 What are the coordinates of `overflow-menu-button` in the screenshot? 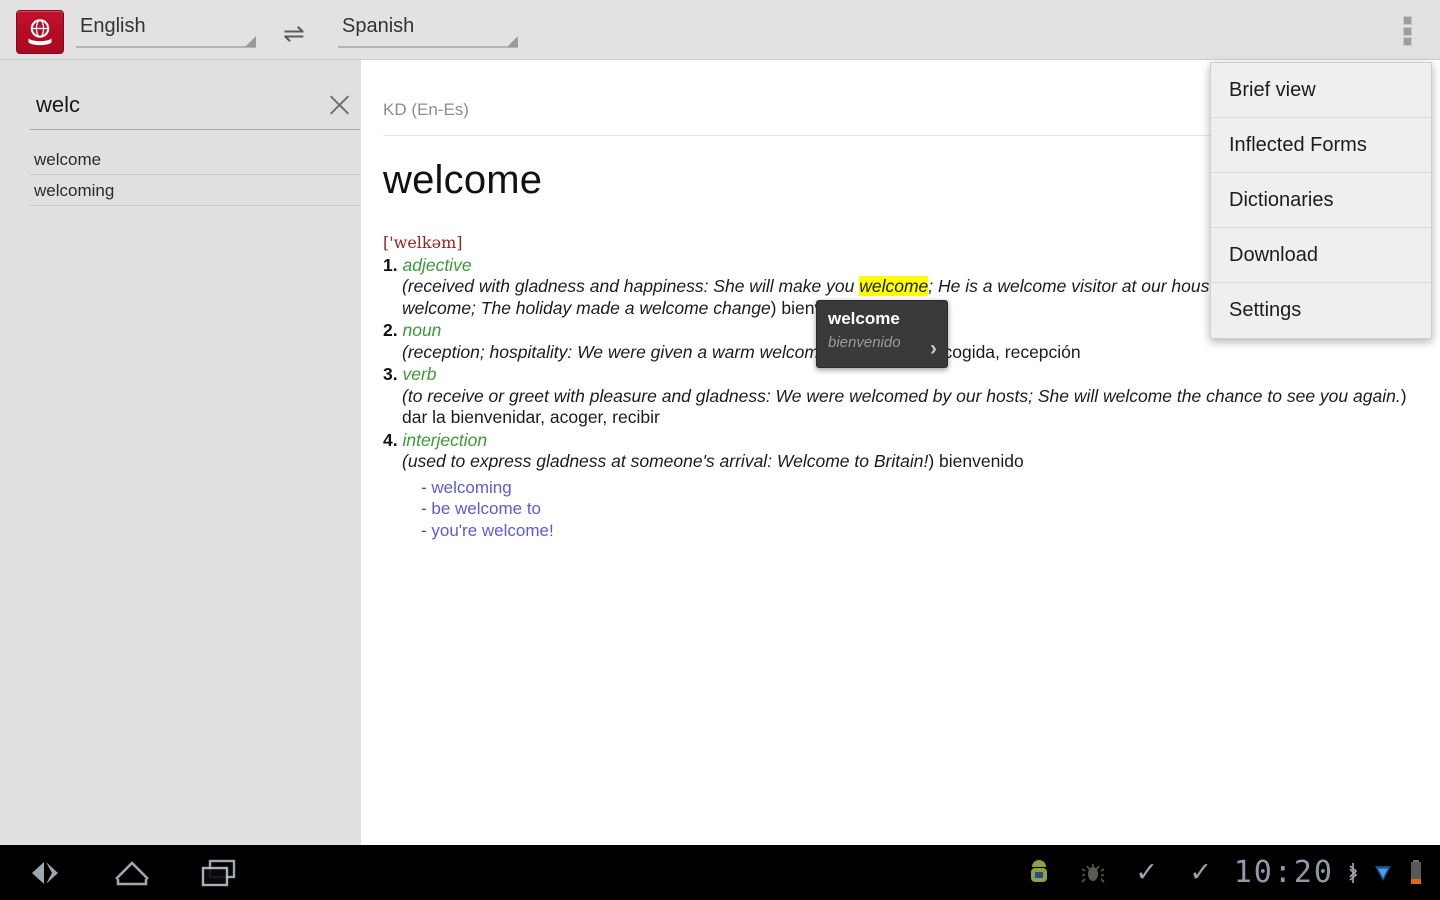 It's located at (1407, 31).